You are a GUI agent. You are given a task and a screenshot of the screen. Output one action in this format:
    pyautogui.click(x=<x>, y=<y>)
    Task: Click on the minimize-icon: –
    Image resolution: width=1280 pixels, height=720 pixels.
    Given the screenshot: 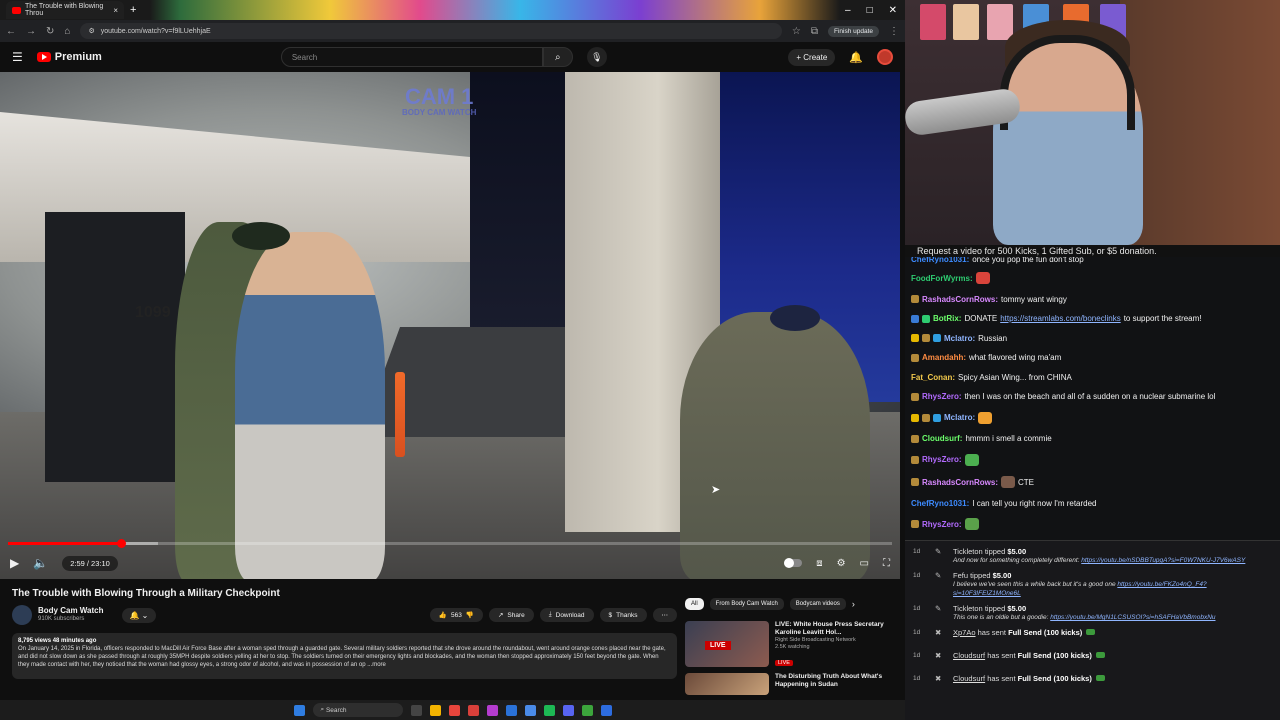 What is the action you would take?
    pyautogui.click(x=848, y=10)
    